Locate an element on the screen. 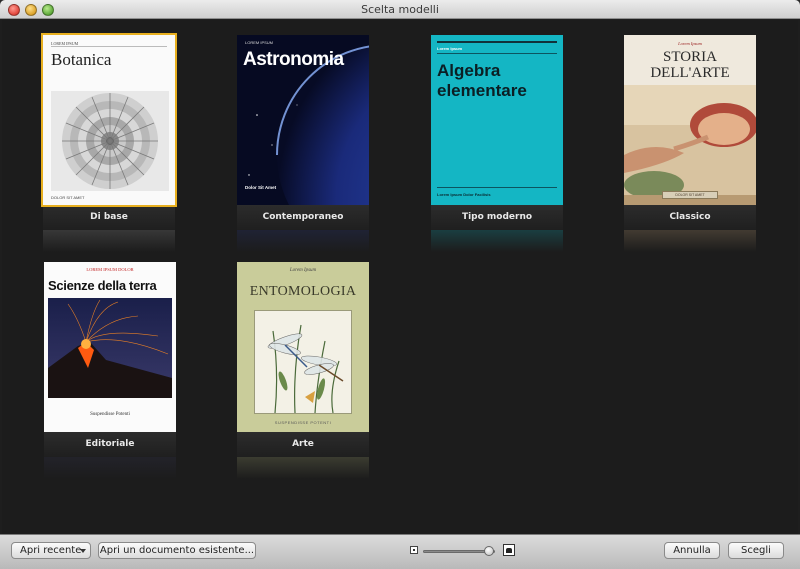 The height and width of the screenshot is (569, 800). window-title: Scelta modelli is located at coordinates (400, 9).